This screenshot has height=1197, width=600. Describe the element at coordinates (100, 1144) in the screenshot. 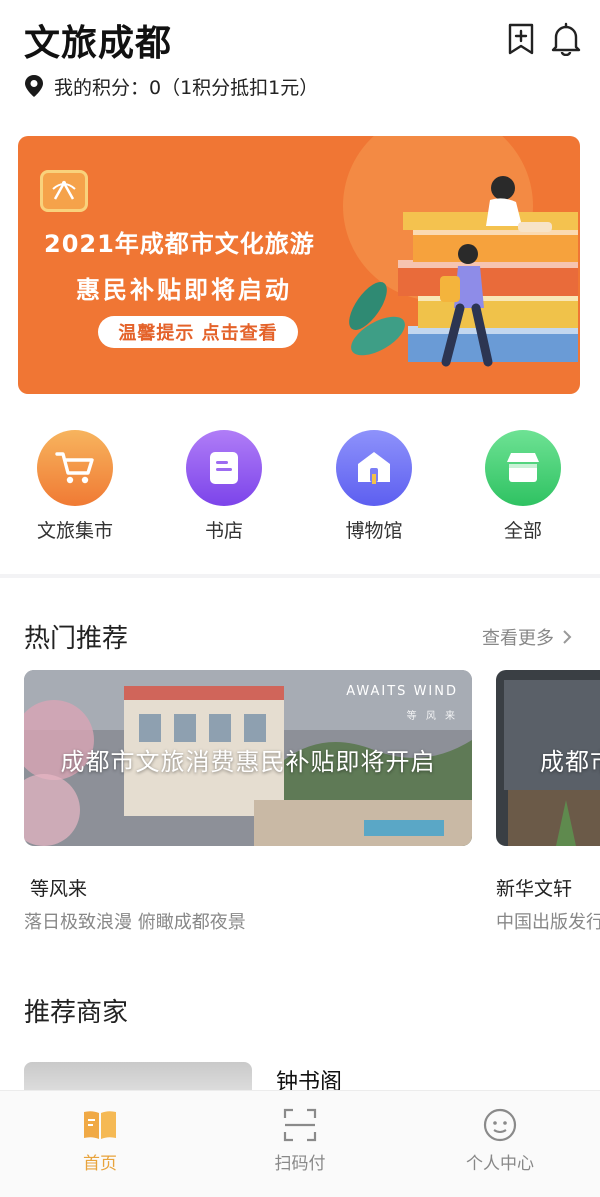

I see `tab-home: 首页` at that location.